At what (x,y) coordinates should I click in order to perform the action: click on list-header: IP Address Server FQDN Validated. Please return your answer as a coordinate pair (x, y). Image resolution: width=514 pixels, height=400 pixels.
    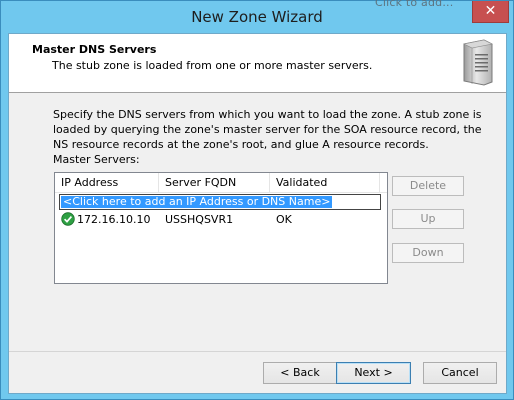
    Looking at the image, I should click on (221, 183).